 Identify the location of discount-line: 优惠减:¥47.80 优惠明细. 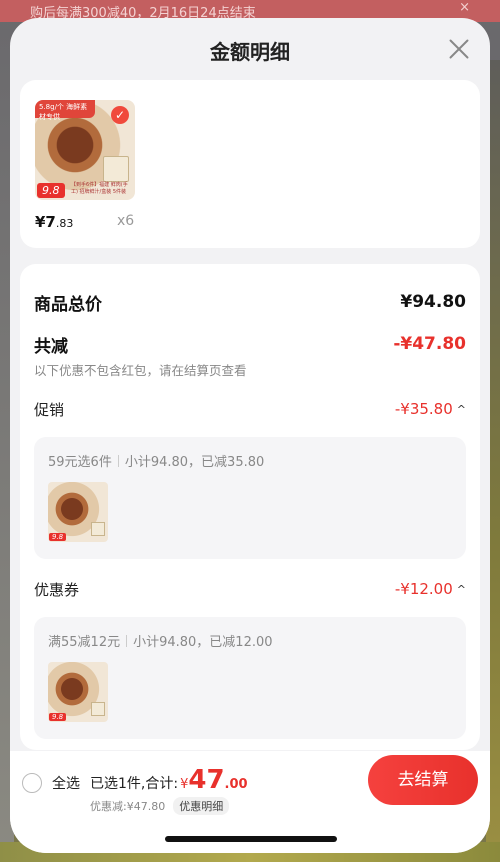
(169, 806).